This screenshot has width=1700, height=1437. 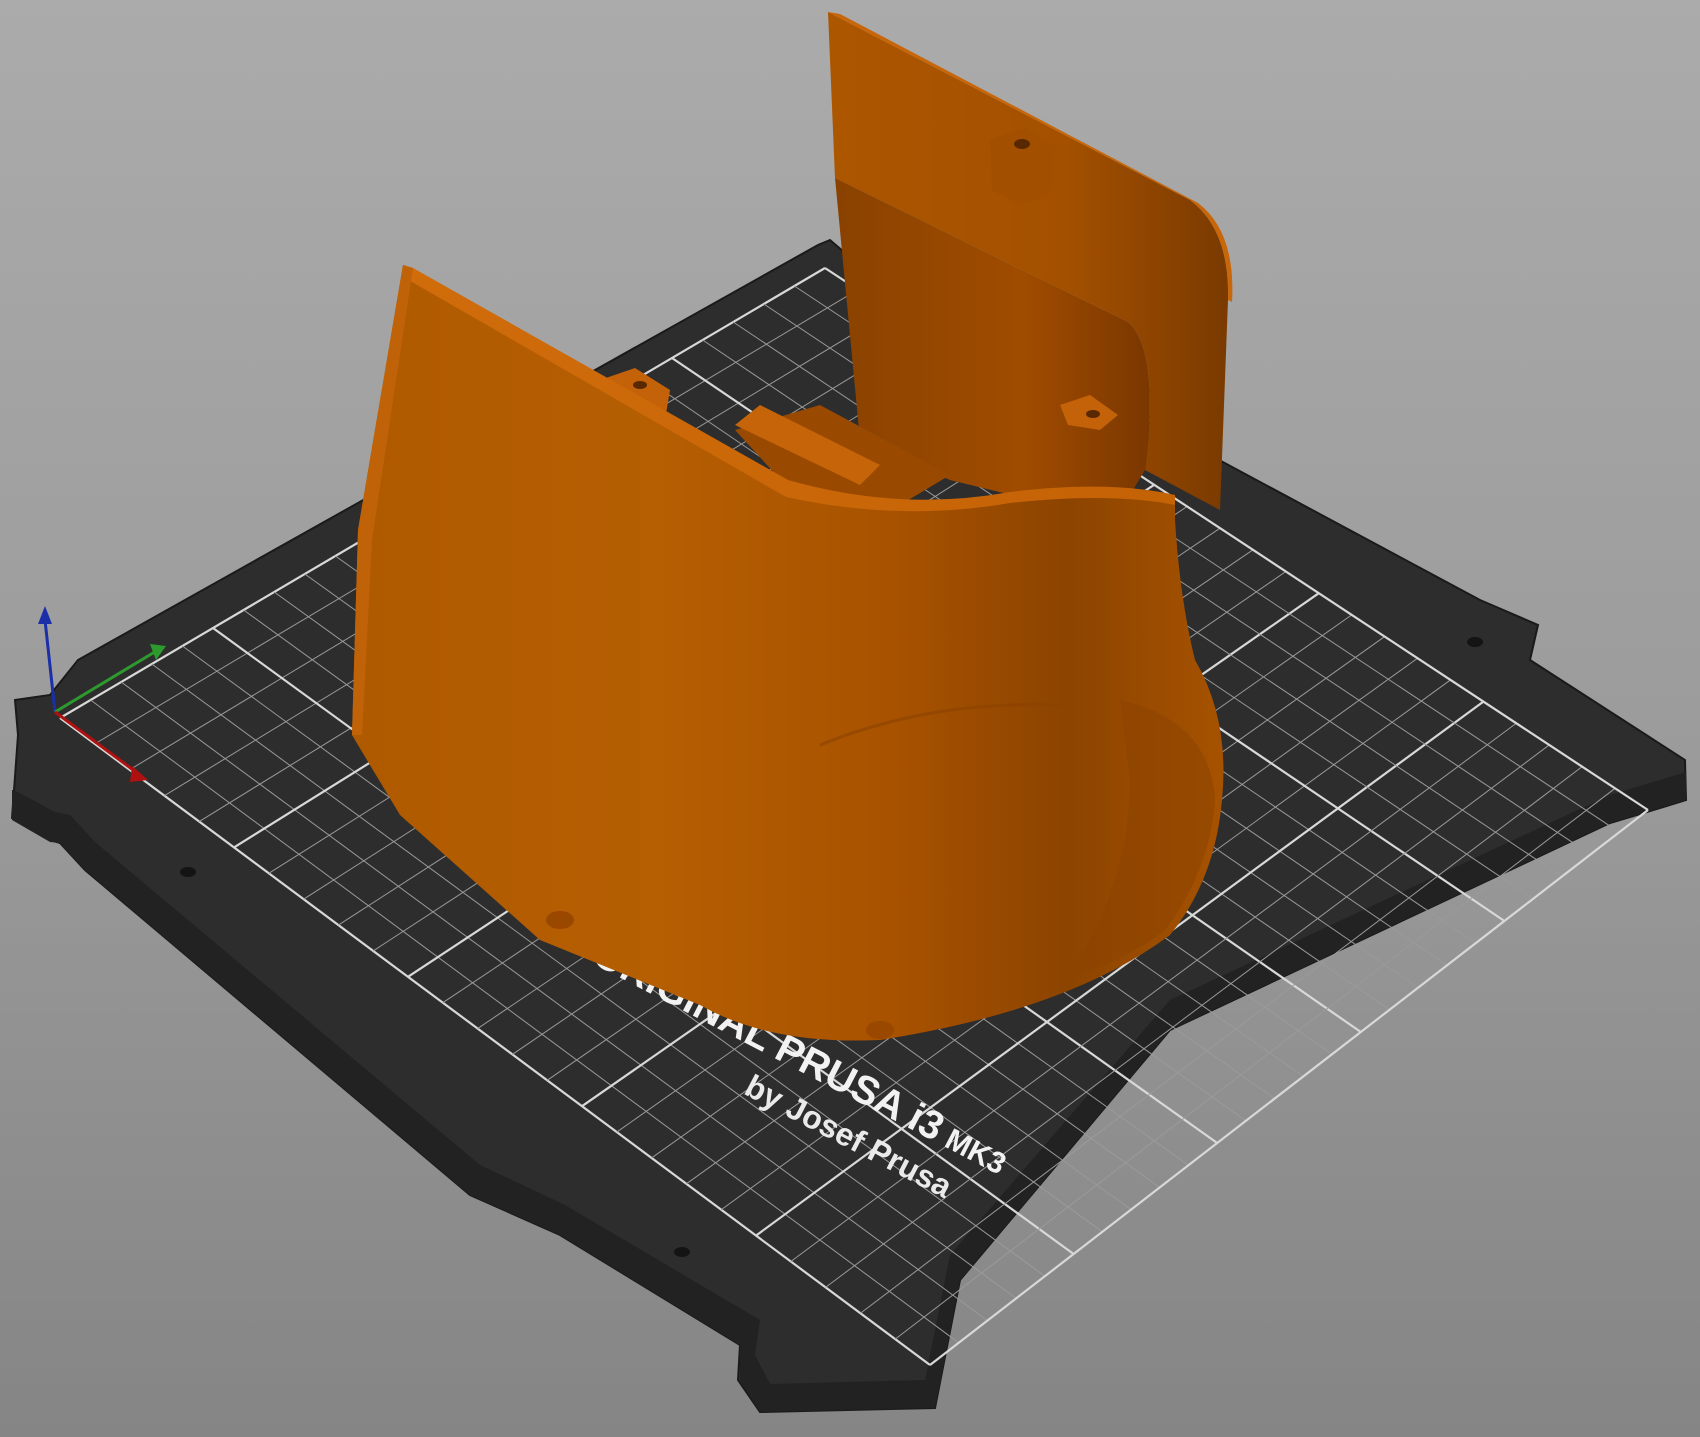 What do you see at coordinates (640, 385) in the screenshot?
I see `mount-boss-left-hole` at bounding box center [640, 385].